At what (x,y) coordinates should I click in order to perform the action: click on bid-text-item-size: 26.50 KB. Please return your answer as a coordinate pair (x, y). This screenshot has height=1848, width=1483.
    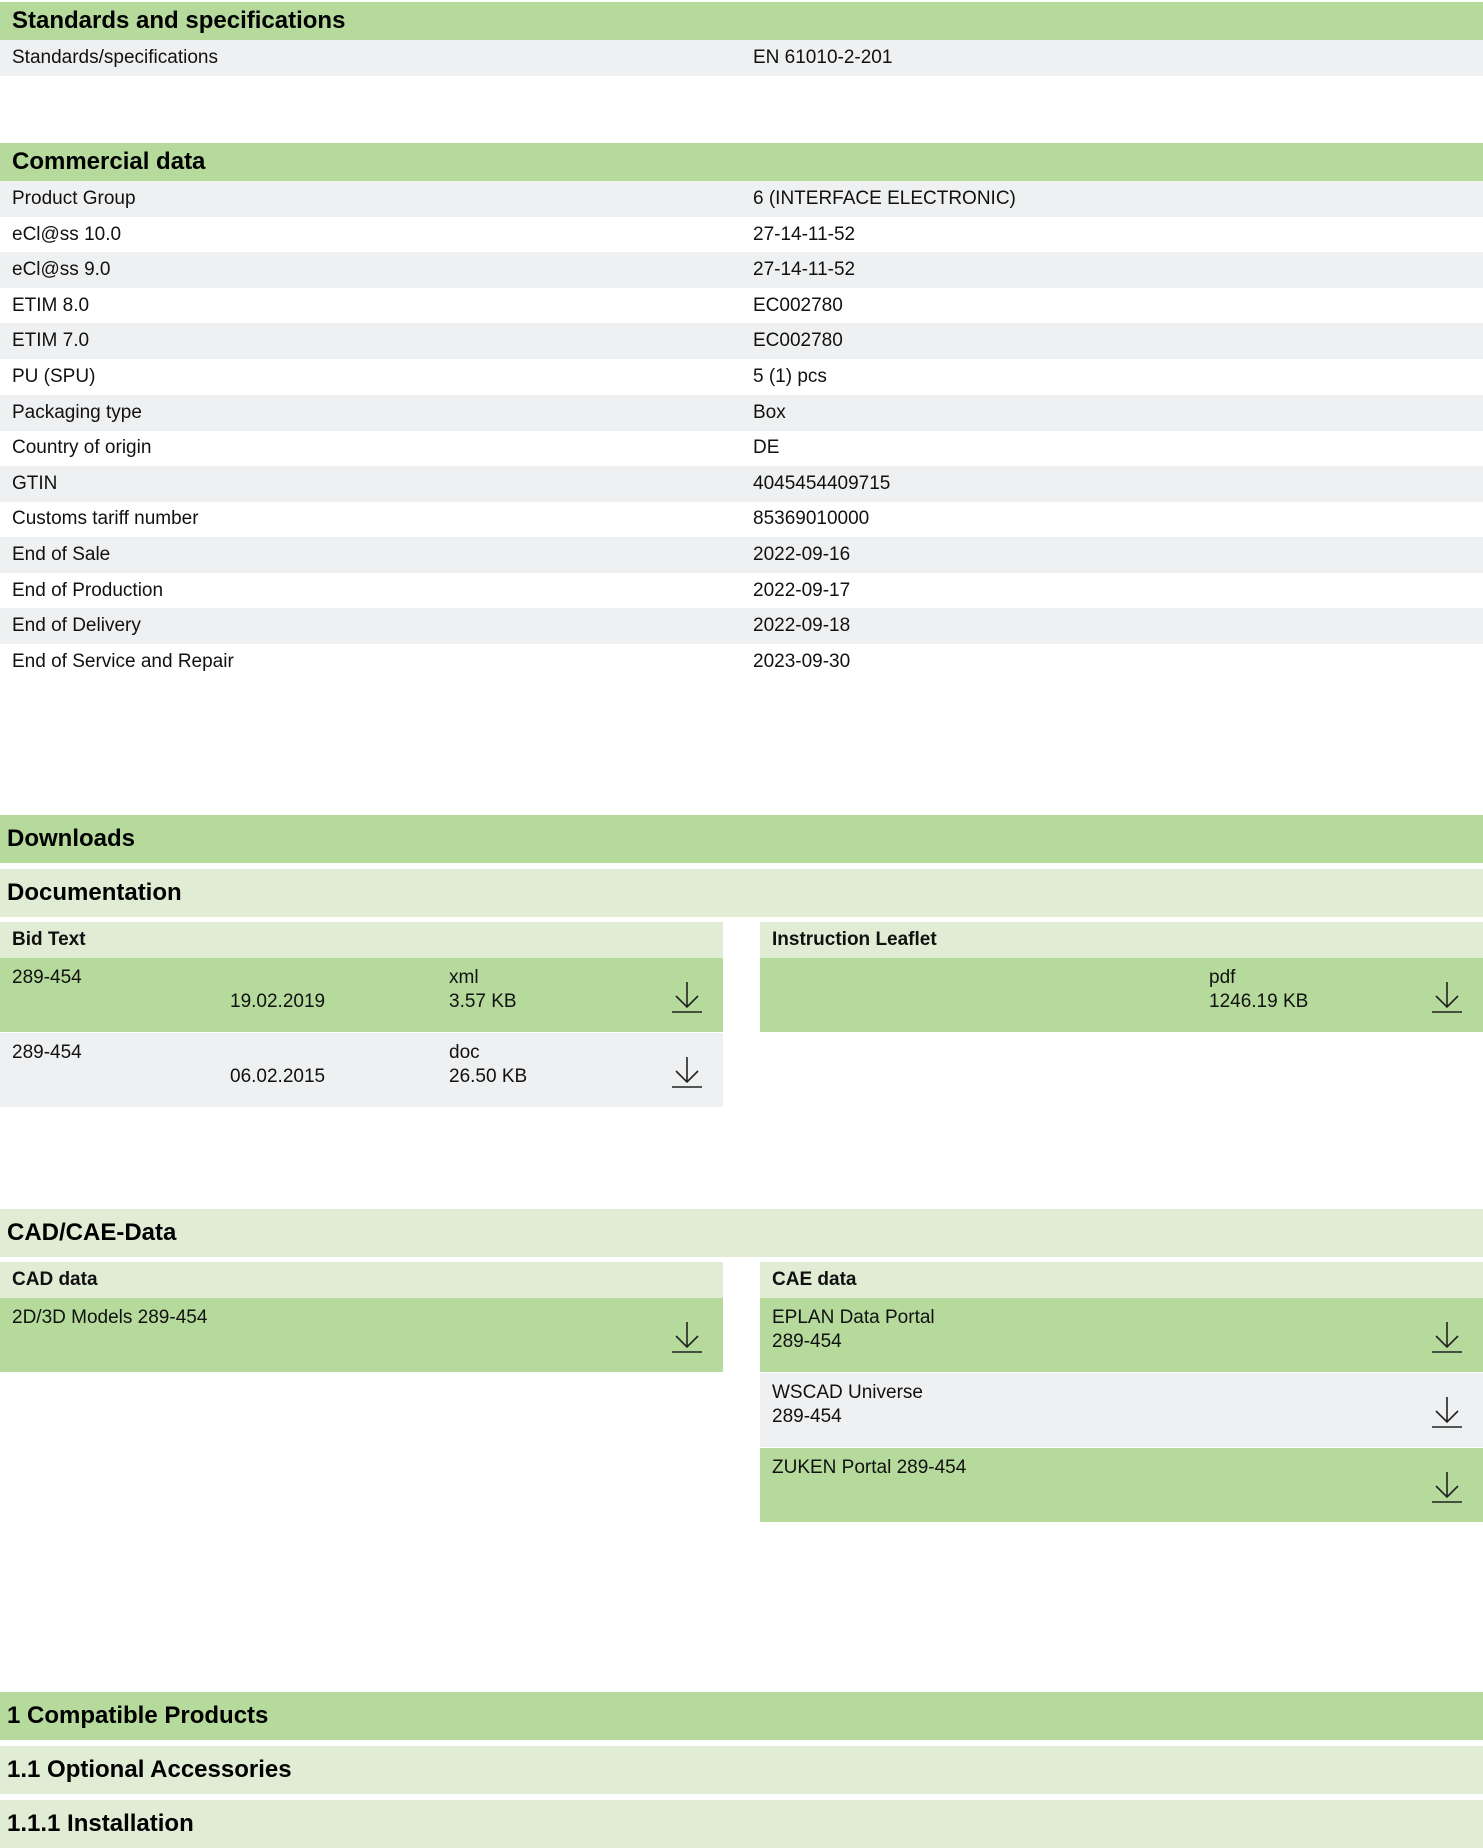
    Looking at the image, I should click on (488, 1076).